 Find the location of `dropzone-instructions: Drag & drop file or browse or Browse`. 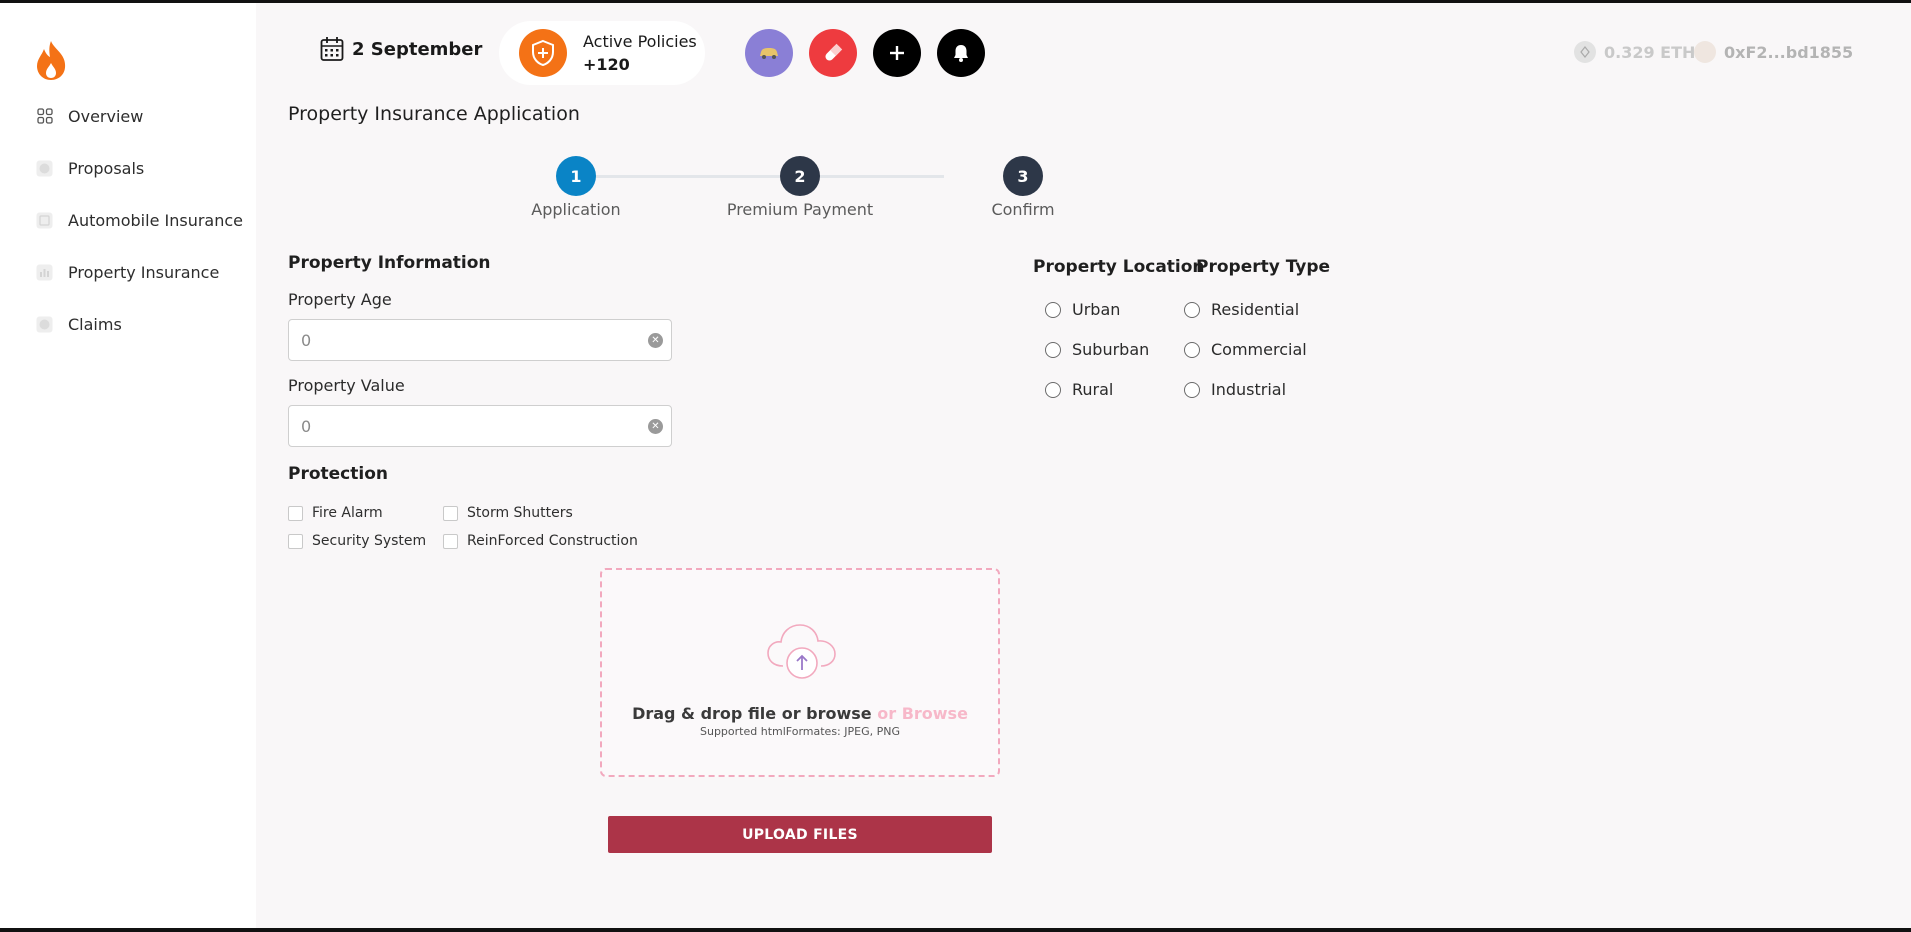

dropzone-instructions: Drag & drop file or browse or Browse is located at coordinates (800, 713).